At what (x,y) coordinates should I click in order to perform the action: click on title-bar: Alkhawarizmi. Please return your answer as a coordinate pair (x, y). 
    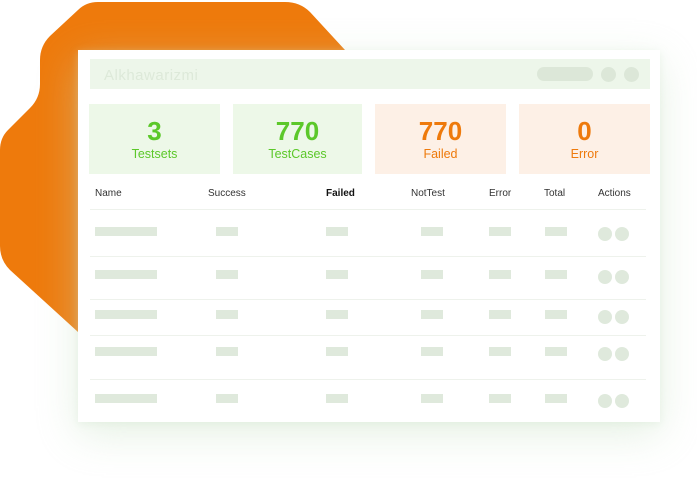
    Looking at the image, I should click on (370, 74).